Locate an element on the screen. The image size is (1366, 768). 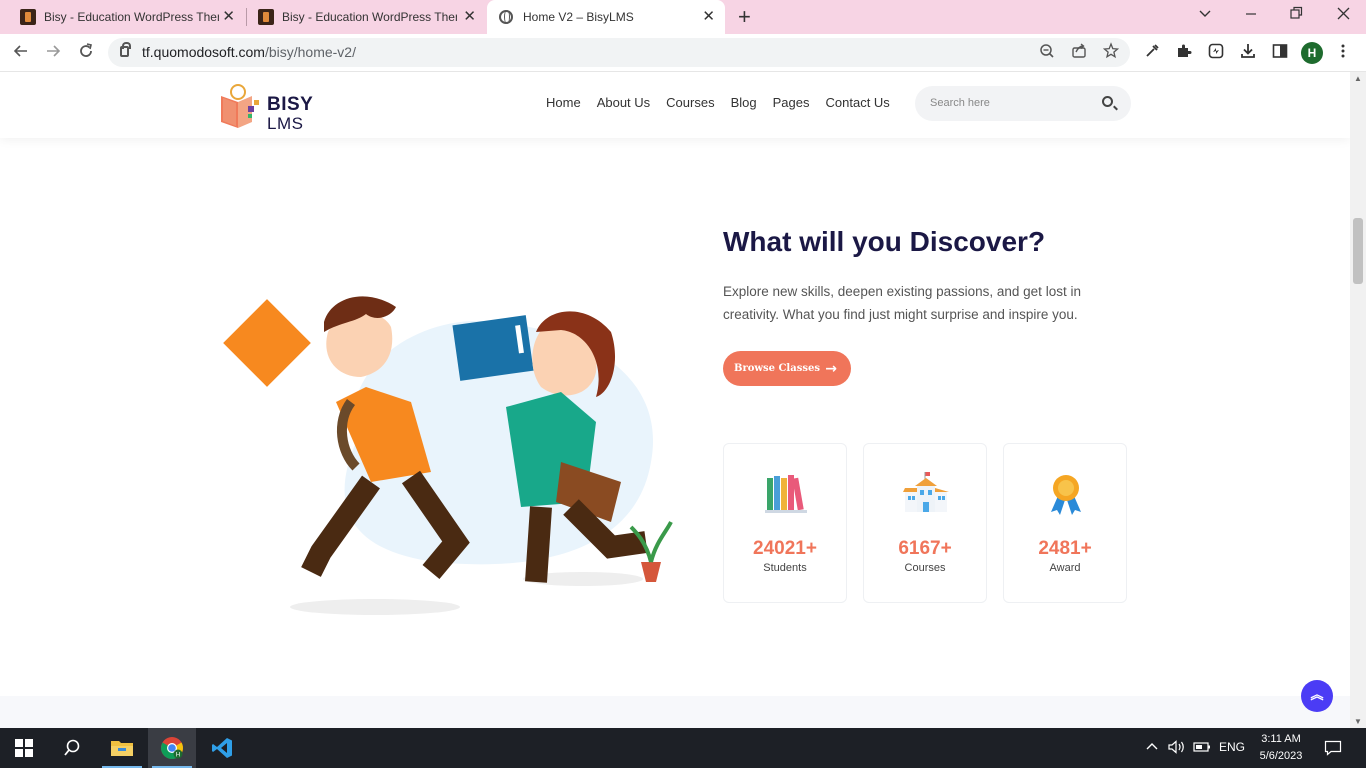
stat-label: Courses is located at coordinates (925, 568).